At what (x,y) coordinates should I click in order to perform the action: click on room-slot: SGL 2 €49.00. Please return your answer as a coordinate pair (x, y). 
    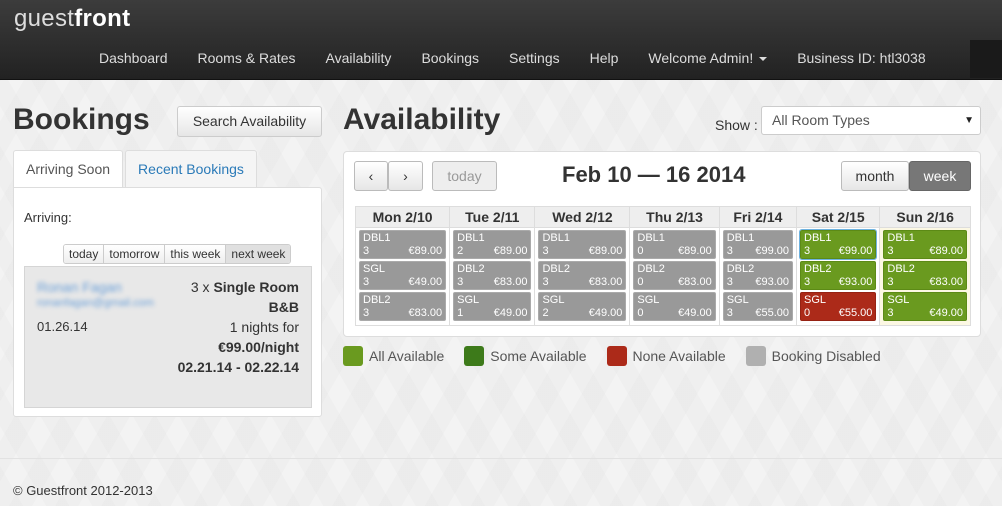
    Looking at the image, I should click on (582, 306).